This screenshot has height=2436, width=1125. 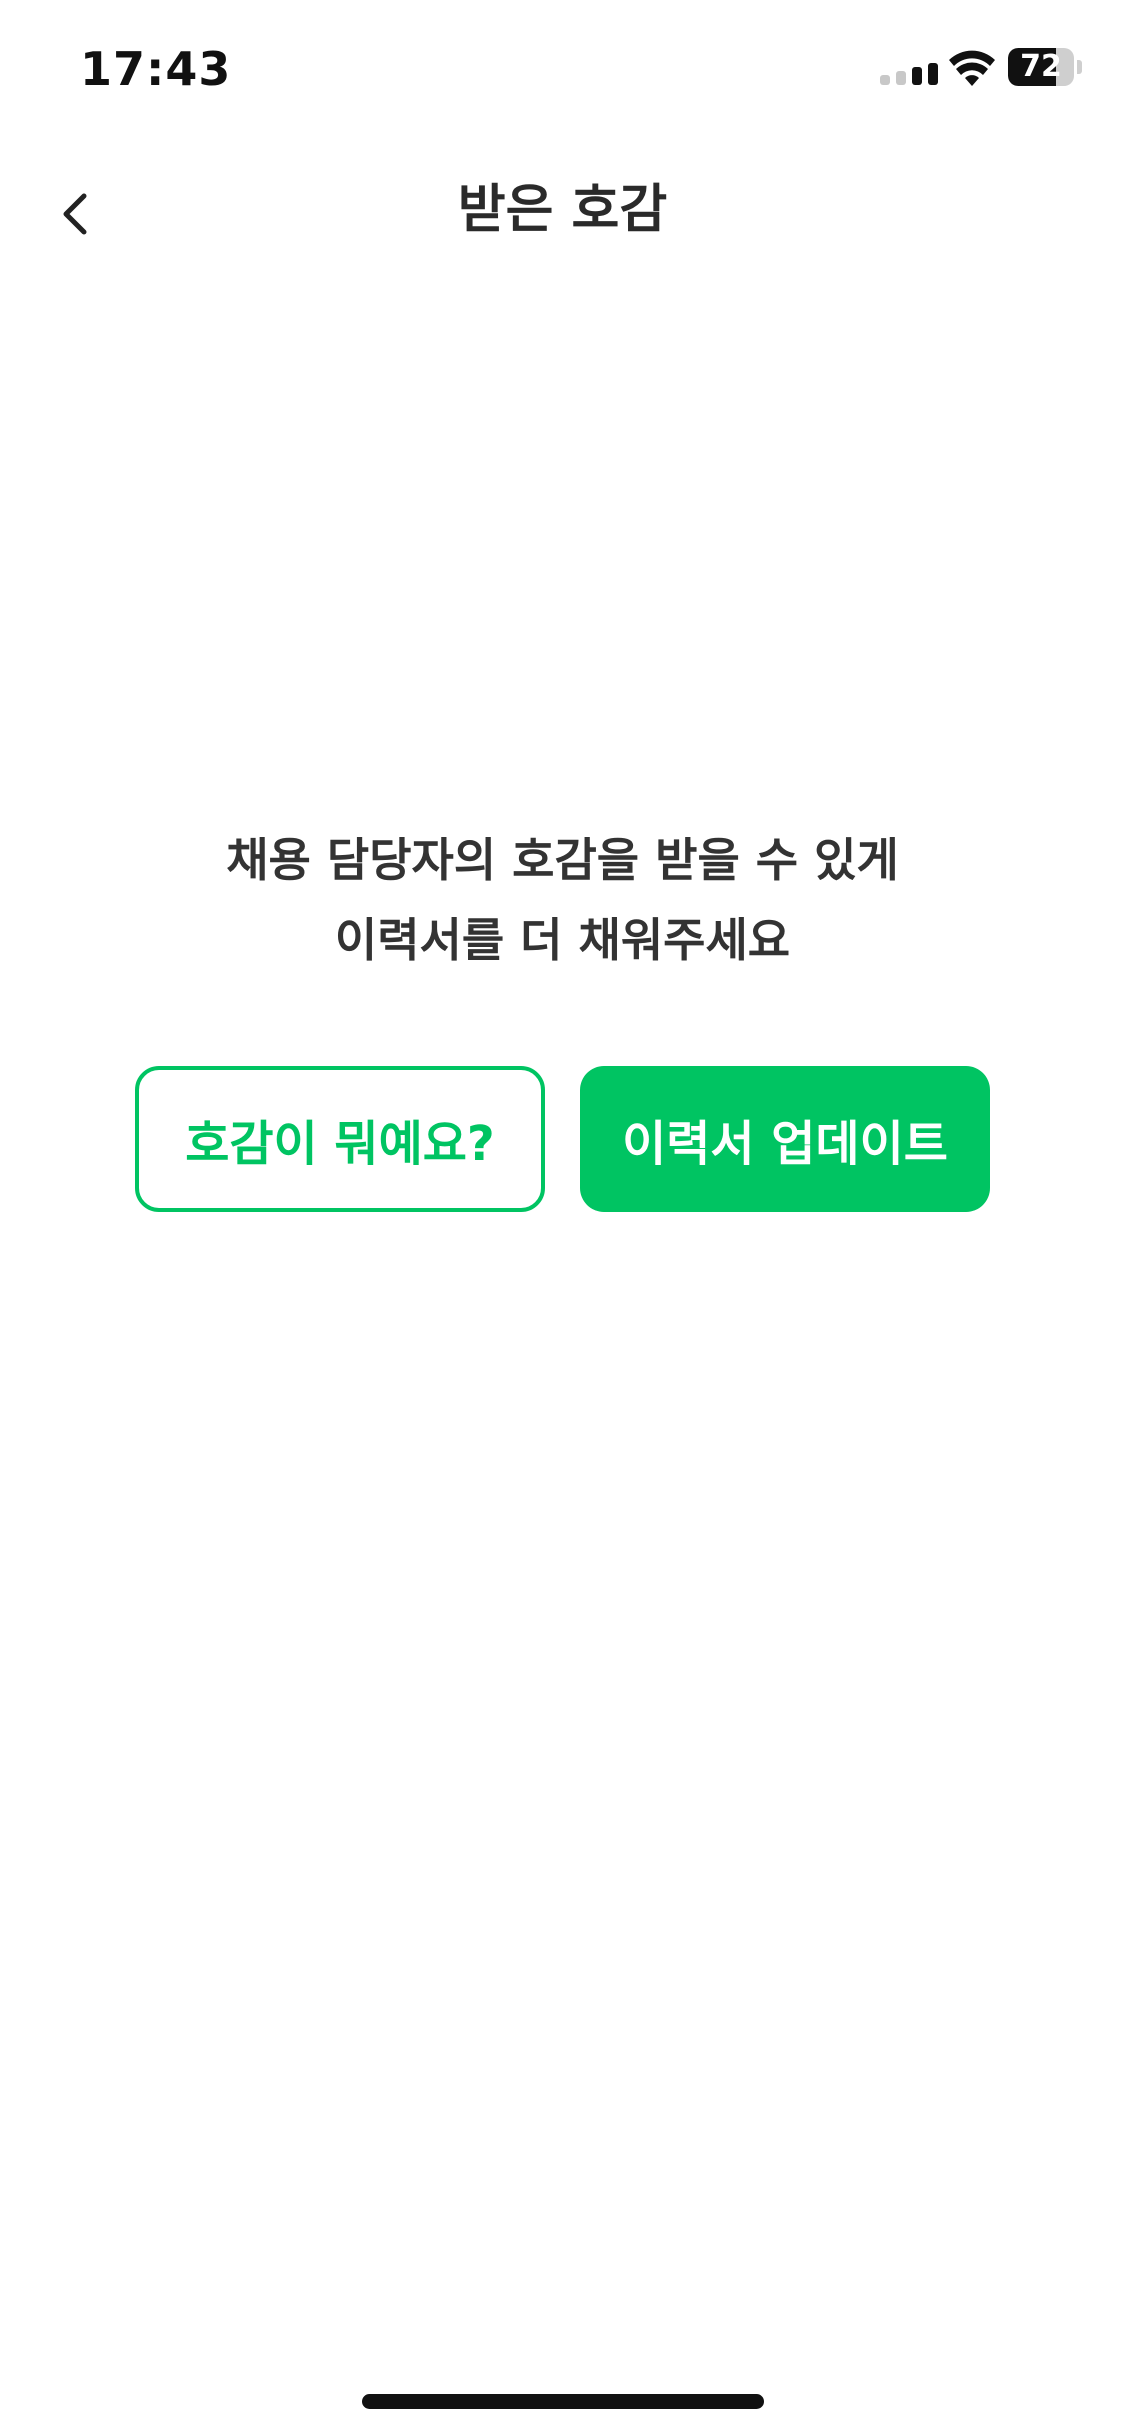 What do you see at coordinates (562, 70) in the screenshot?
I see `status-bar: 17:43 72` at bounding box center [562, 70].